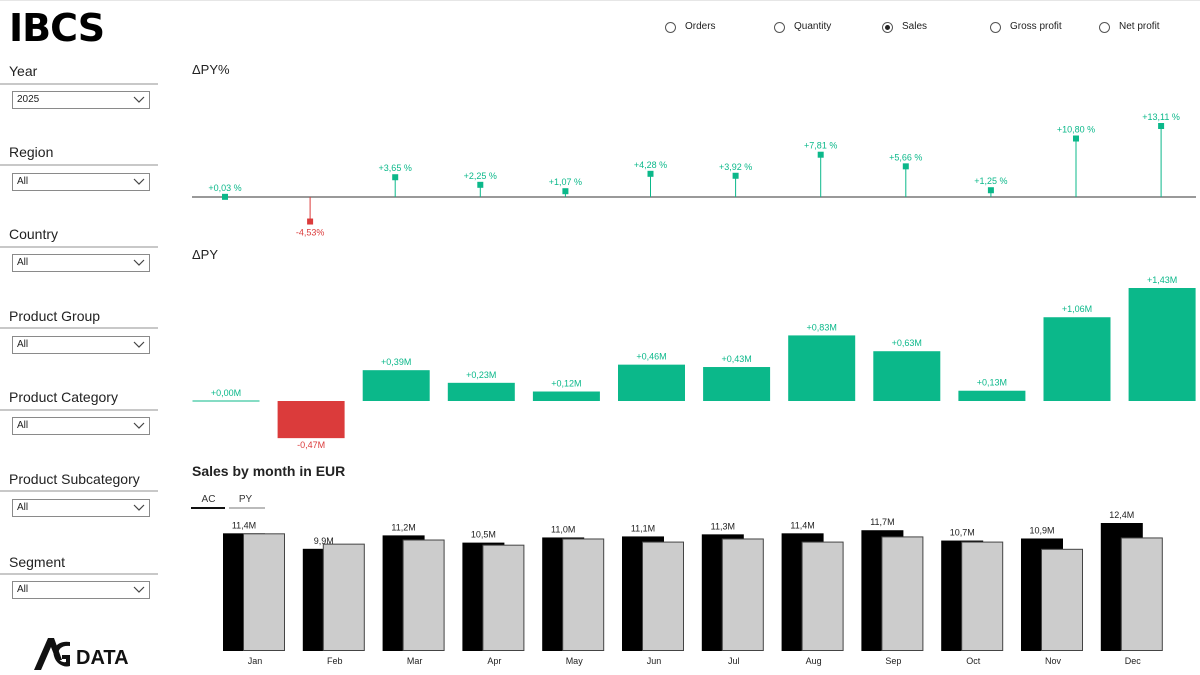  What do you see at coordinates (415, 661) in the screenshot?
I see `month-tick-label: Mar` at bounding box center [415, 661].